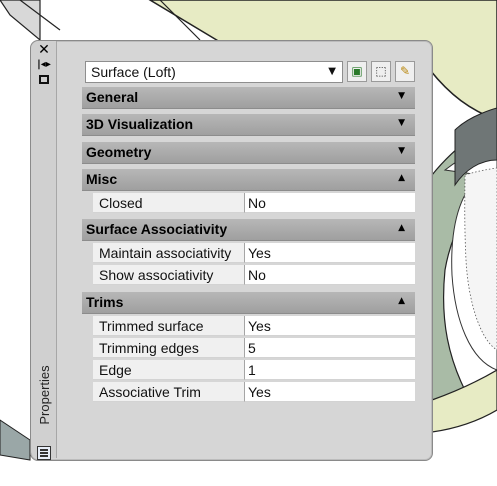  What do you see at coordinates (169, 203) in the screenshot?
I see `property-name-cell: Closed` at bounding box center [169, 203].